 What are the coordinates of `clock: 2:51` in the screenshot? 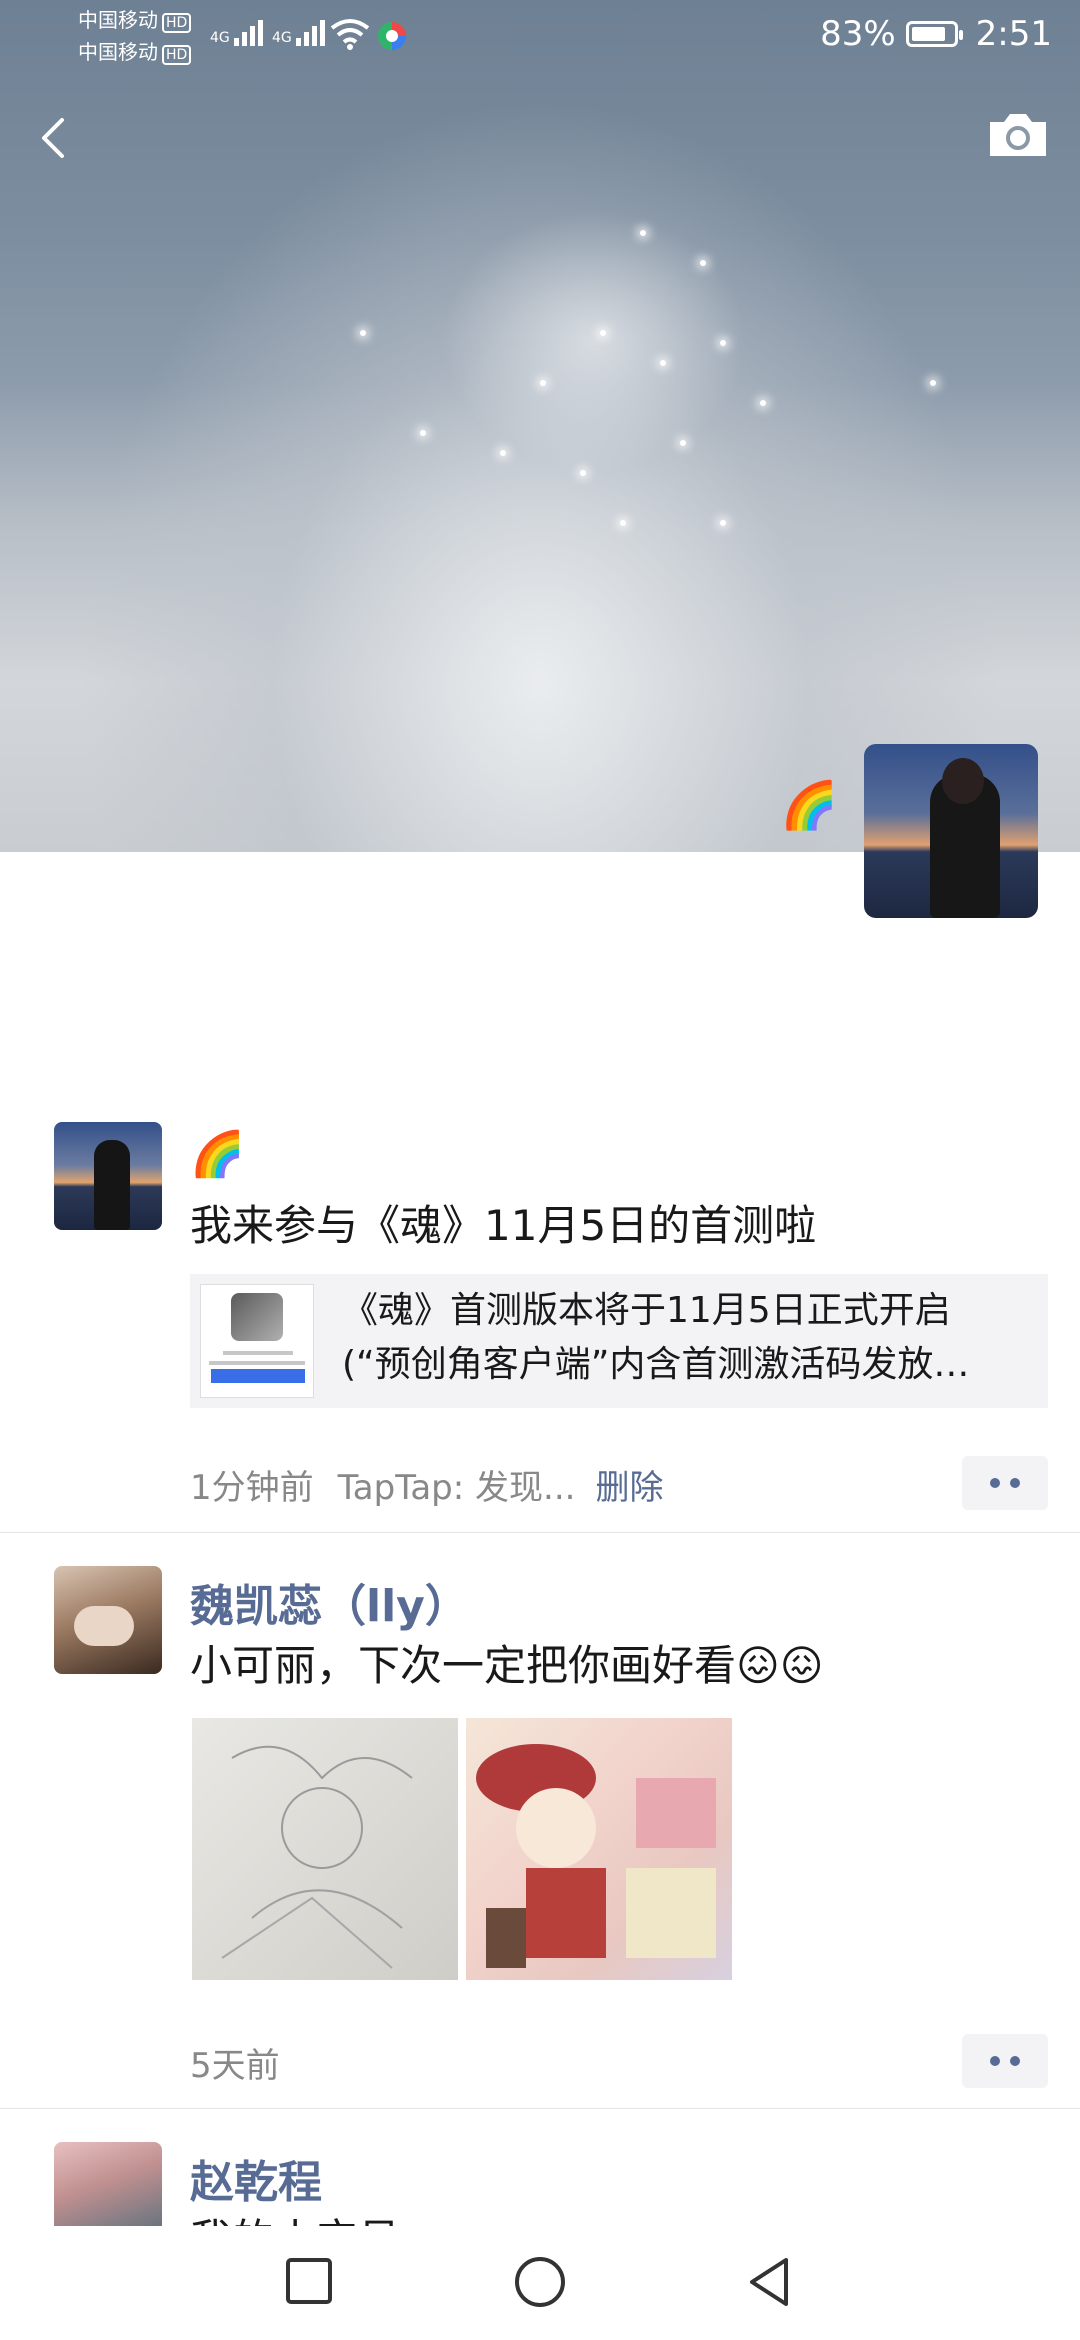 It's located at (1013, 34).